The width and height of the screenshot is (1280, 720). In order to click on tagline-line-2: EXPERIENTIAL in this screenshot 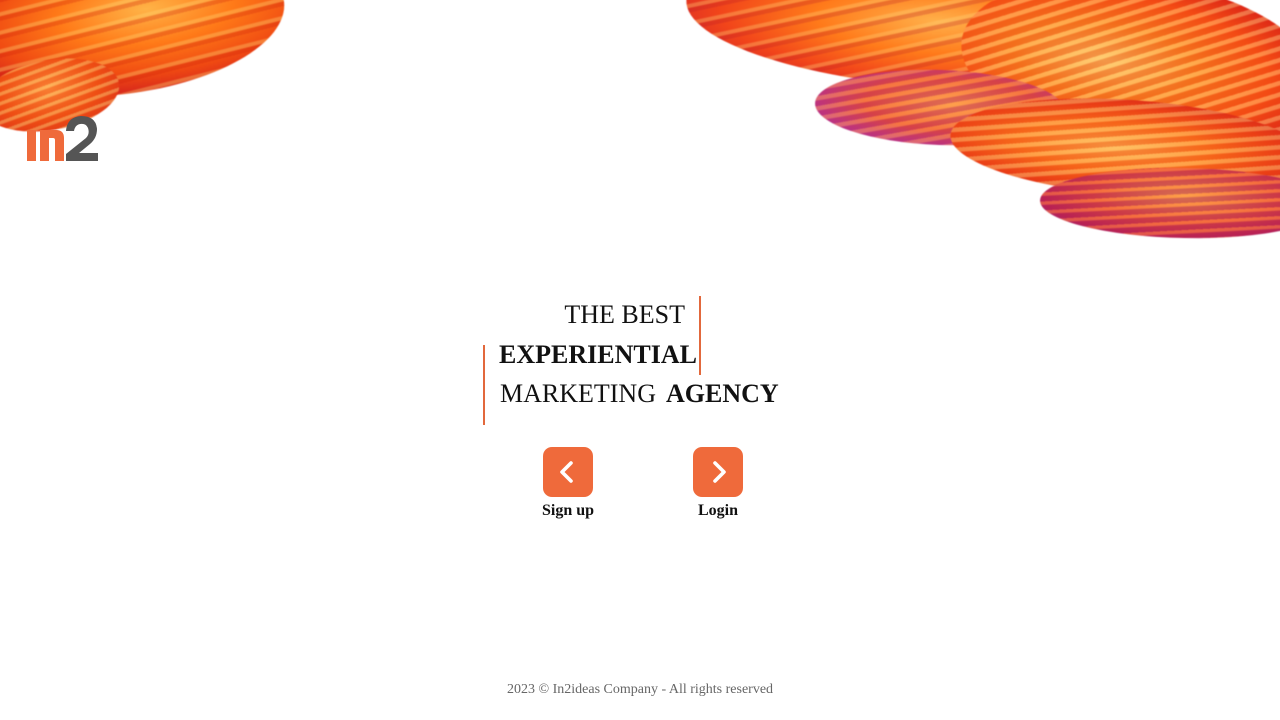, I will do `click(598, 354)`.